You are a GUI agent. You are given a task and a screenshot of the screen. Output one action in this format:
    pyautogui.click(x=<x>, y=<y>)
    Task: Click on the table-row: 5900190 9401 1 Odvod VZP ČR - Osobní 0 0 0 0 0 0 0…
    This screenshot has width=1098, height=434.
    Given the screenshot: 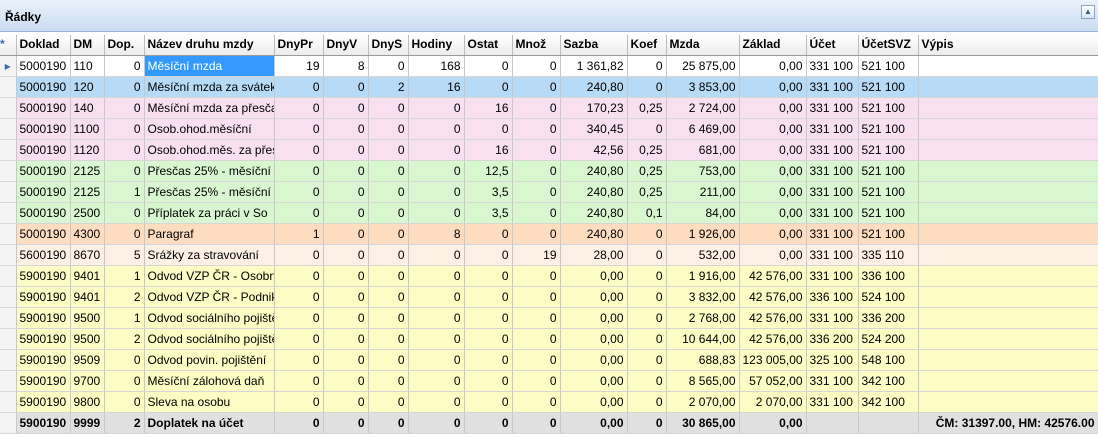 What is the action you would take?
    pyautogui.click(x=549, y=276)
    